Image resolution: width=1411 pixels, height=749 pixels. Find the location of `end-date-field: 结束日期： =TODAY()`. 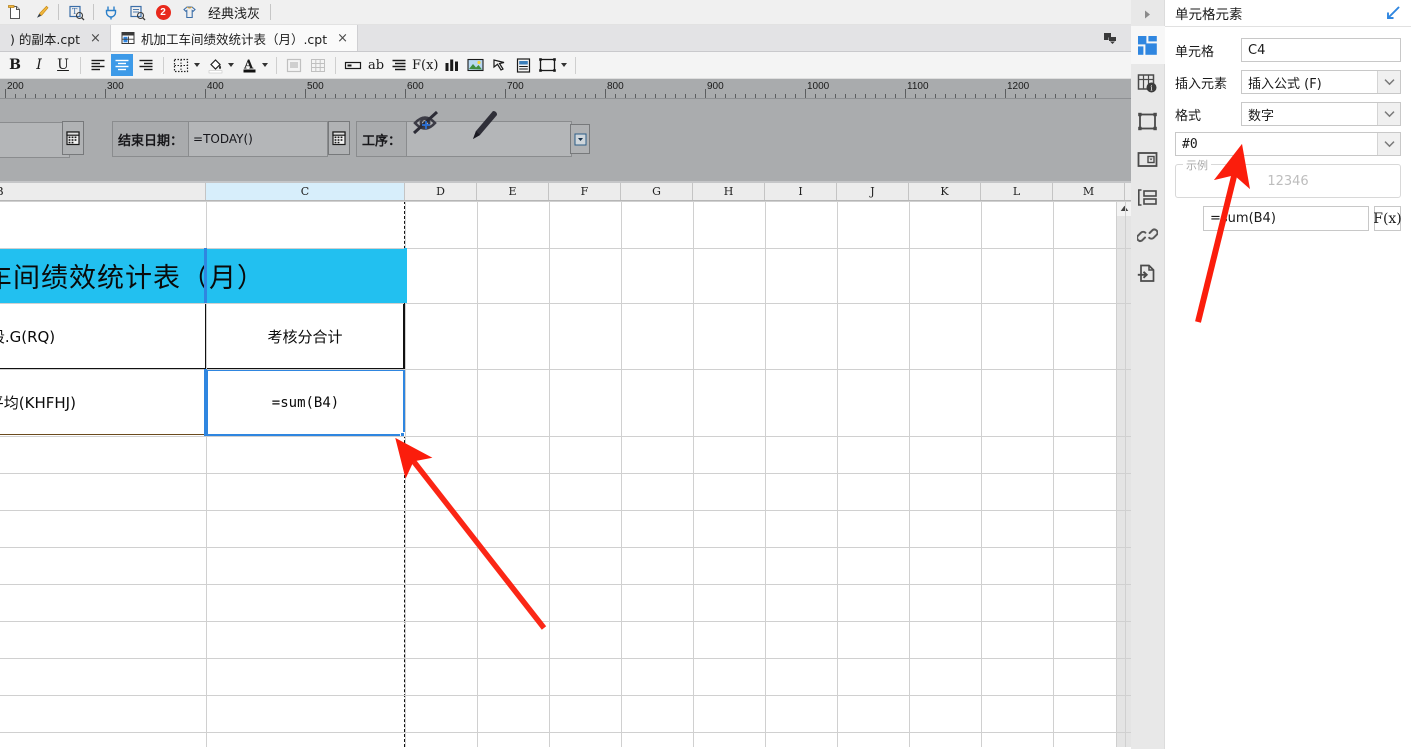

end-date-field: 结束日期： =TODAY() is located at coordinates (220, 139).